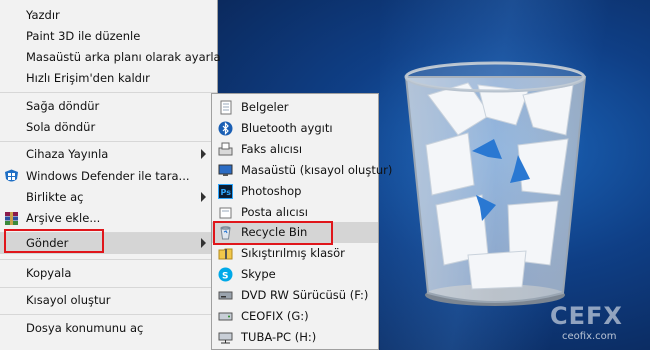 This screenshot has height=350, width=650. Describe the element at coordinates (295, 107) in the screenshot. I see `send-to-documents: Belgeler` at that location.